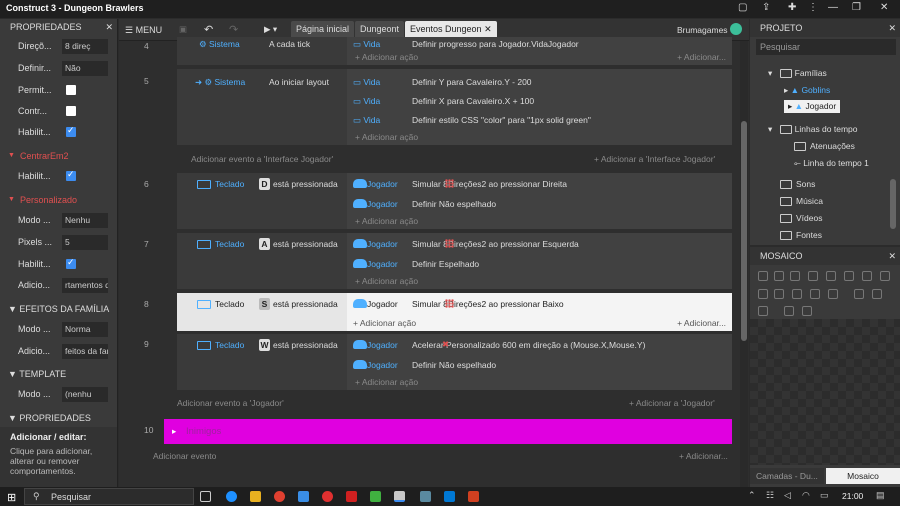 This screenshot has height=506, width=900. Describe the element at coordinates (806, 495) in the screenshot. I see `wifi-icon: ◠` at that location.